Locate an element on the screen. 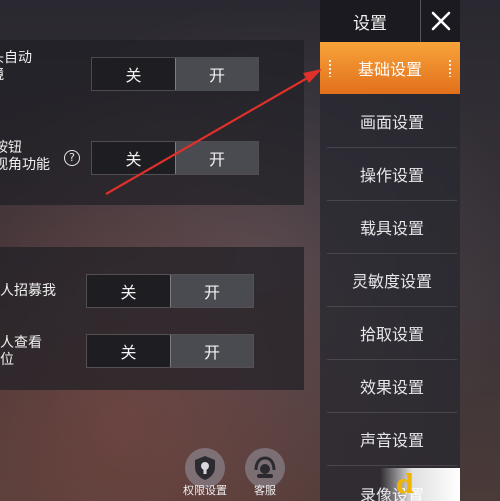 This screenshot has height=501, width=500. watermark-logo: d is located at coordinates (405, 485).